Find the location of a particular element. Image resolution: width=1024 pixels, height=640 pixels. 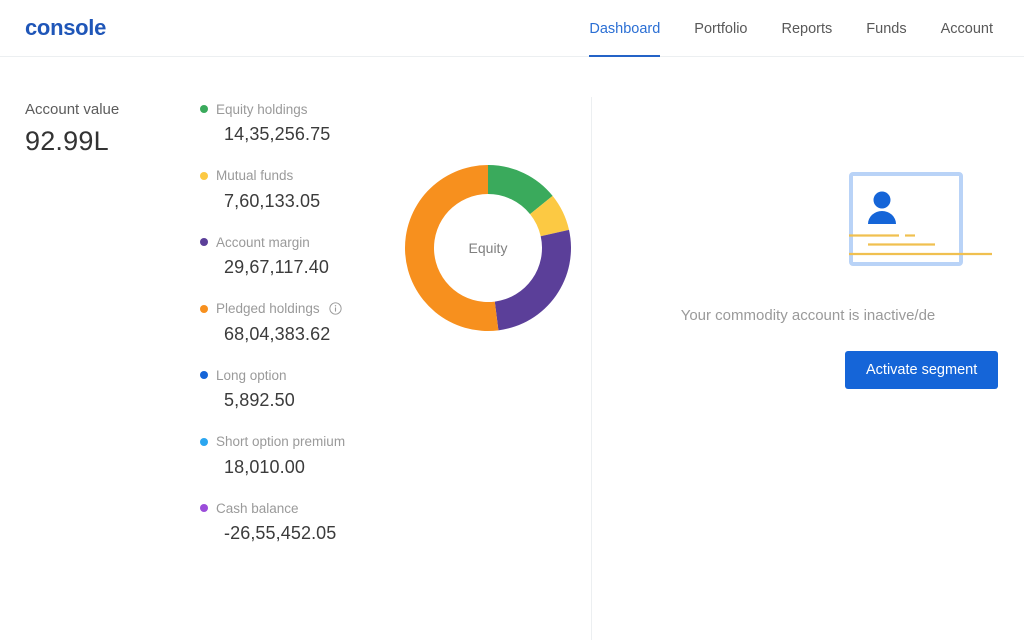

legend-value: 68,04,383.62 is located at coordinates (277, 333).